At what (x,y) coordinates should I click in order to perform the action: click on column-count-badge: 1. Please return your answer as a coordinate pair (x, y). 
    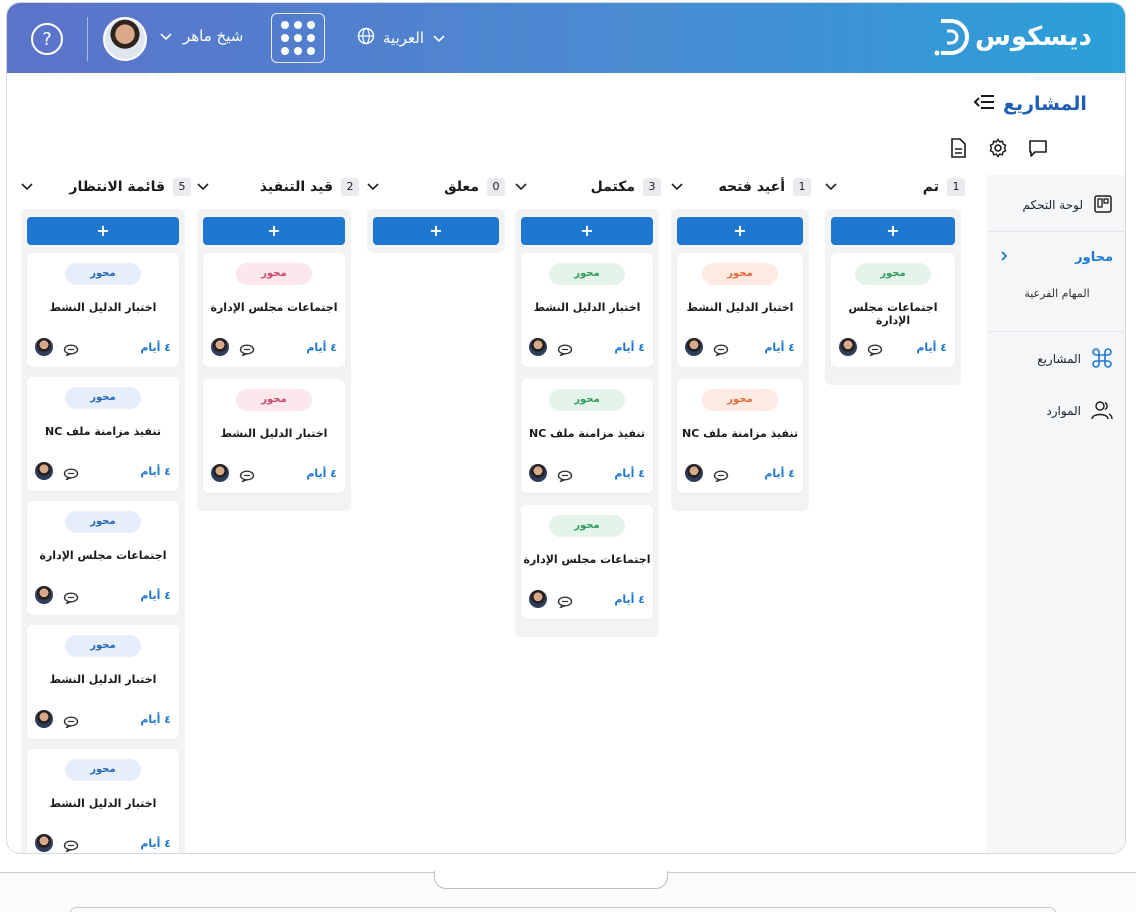
    Looking at the image, I should click on (802, 187).